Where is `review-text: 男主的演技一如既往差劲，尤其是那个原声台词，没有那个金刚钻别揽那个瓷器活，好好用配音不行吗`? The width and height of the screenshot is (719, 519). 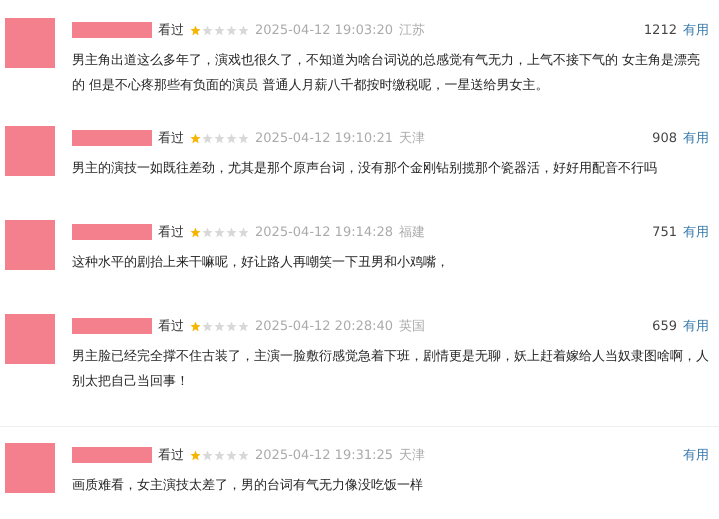
review-text: 男主的演技一如既往差劲，尤其是那个原声台词，没有那个金刚钻别揽那个瓷器活，好好用配音不行吗 is located at coordinates (365, 169).